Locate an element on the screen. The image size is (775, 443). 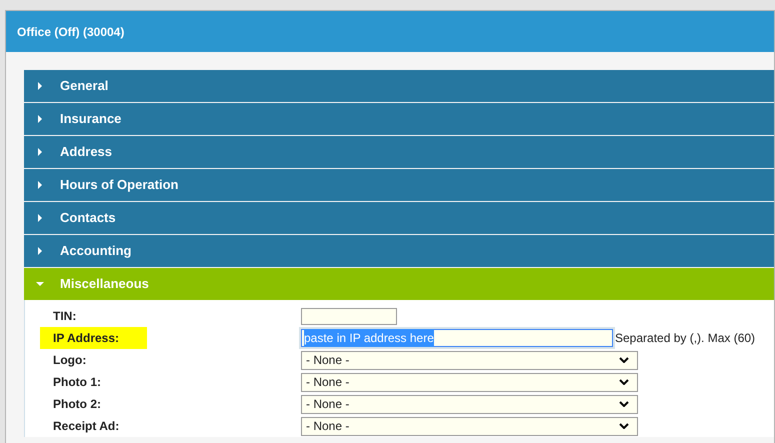
field-label: Receipt Ad: is located at coordinates (86, 426).